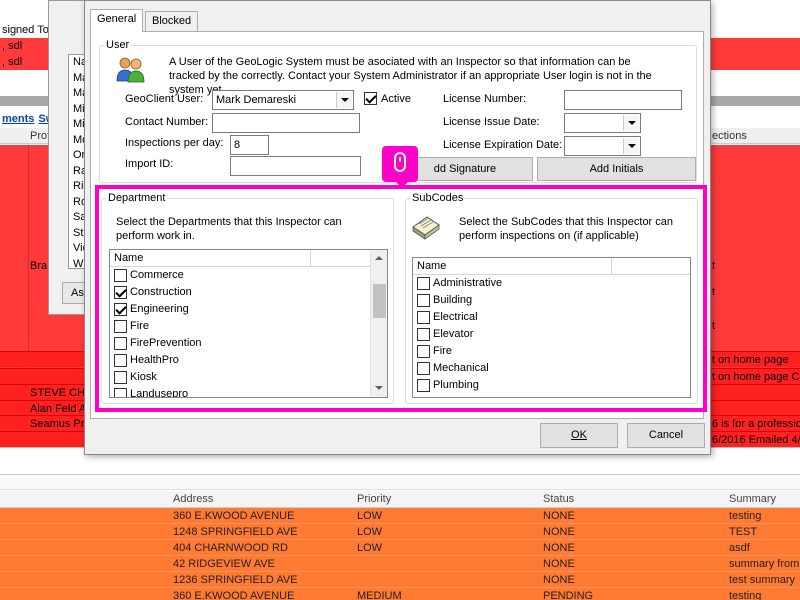 The height and width of the screenshot is (600, 800). Describe the element at coordinates (753, 499) in the screenshot. I see `bg-col-summary: Summary` at that location.